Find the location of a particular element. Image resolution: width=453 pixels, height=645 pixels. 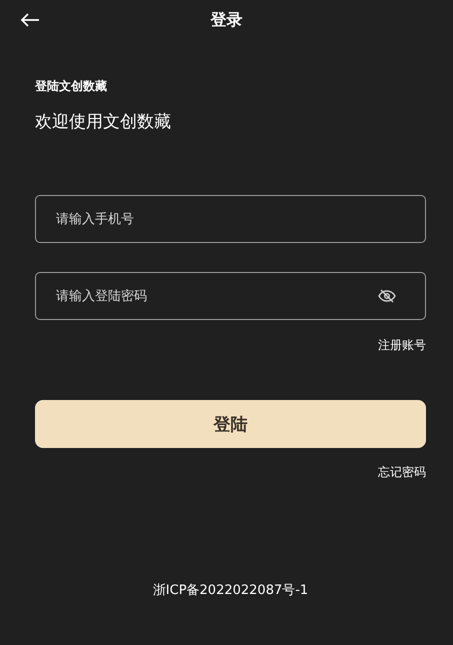

password-field: 请输入登陆密码 is located at coordinates (230, 296).